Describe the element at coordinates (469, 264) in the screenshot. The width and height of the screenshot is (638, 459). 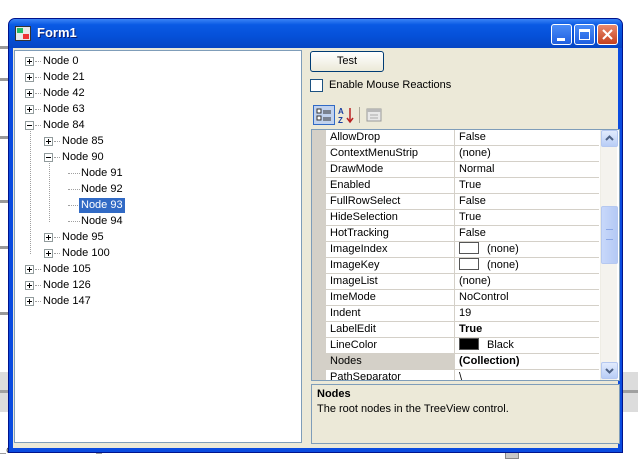
I see `color-swatch` at that location.